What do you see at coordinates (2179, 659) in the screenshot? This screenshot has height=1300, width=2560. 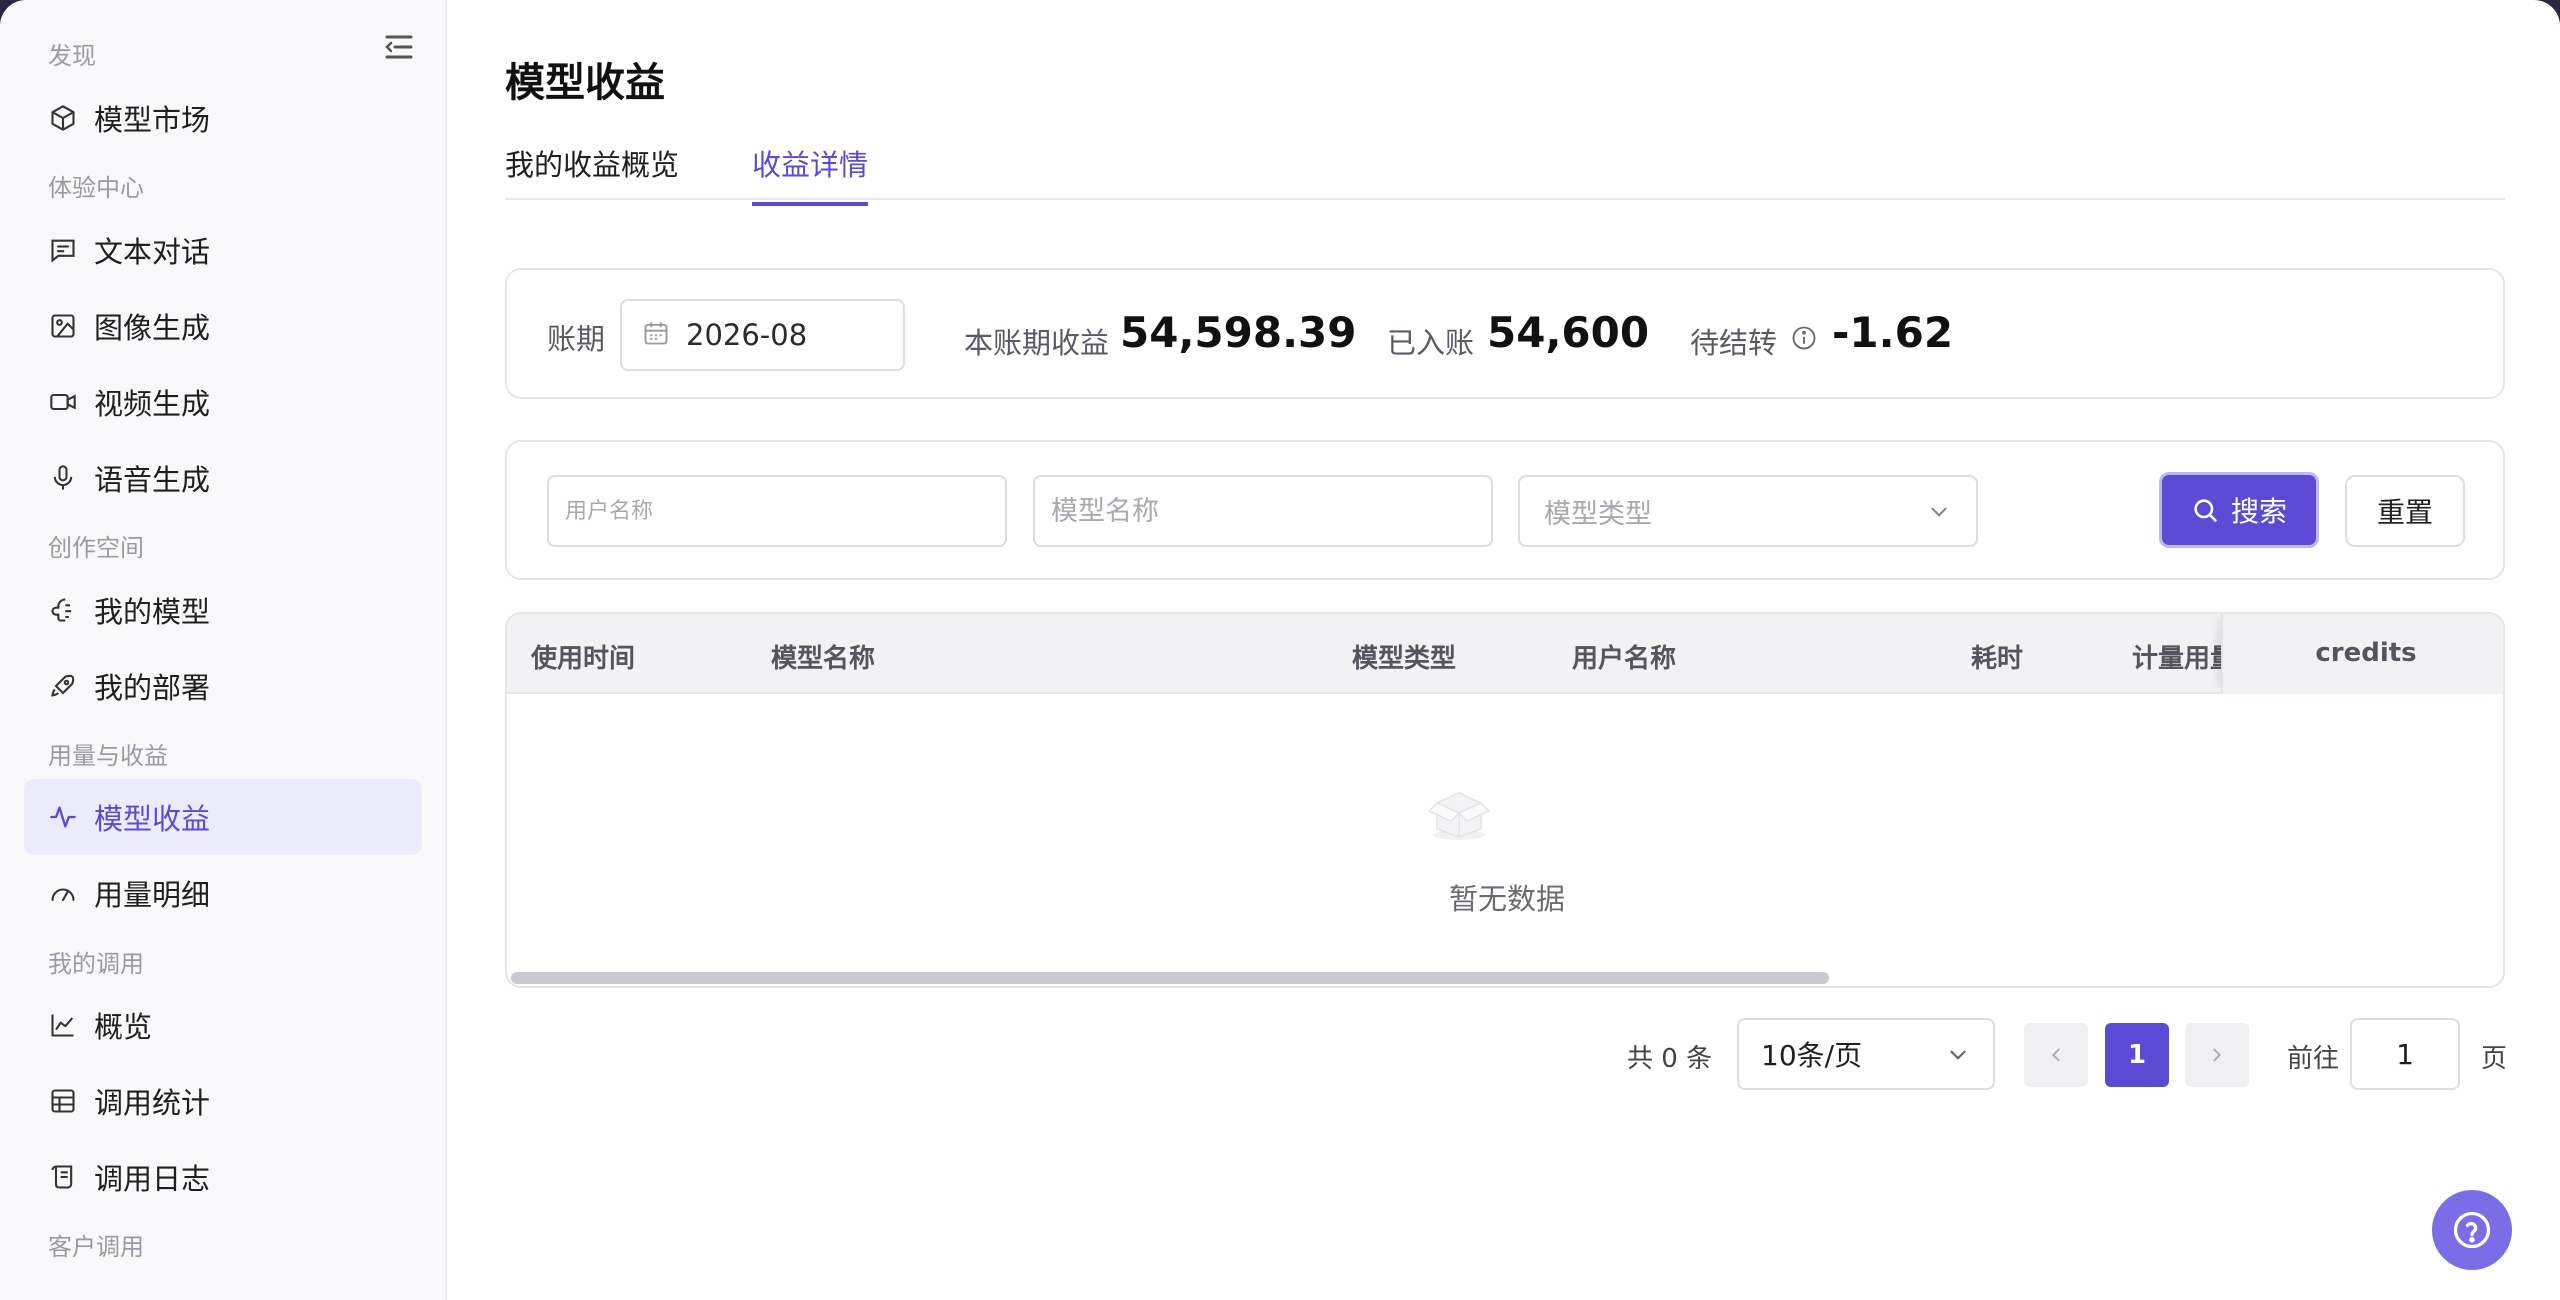 I see `col-metered-usage: 计量用量` at bounding box center [2179, 659].